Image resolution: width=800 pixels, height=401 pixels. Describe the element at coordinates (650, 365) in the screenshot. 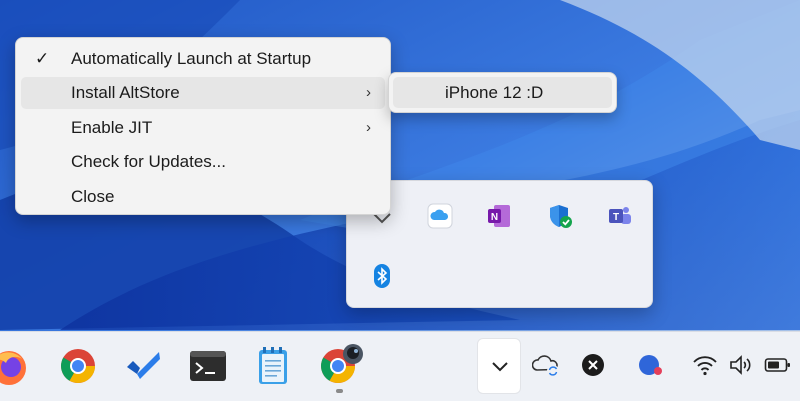

I see `blue-app-icon` at that location.